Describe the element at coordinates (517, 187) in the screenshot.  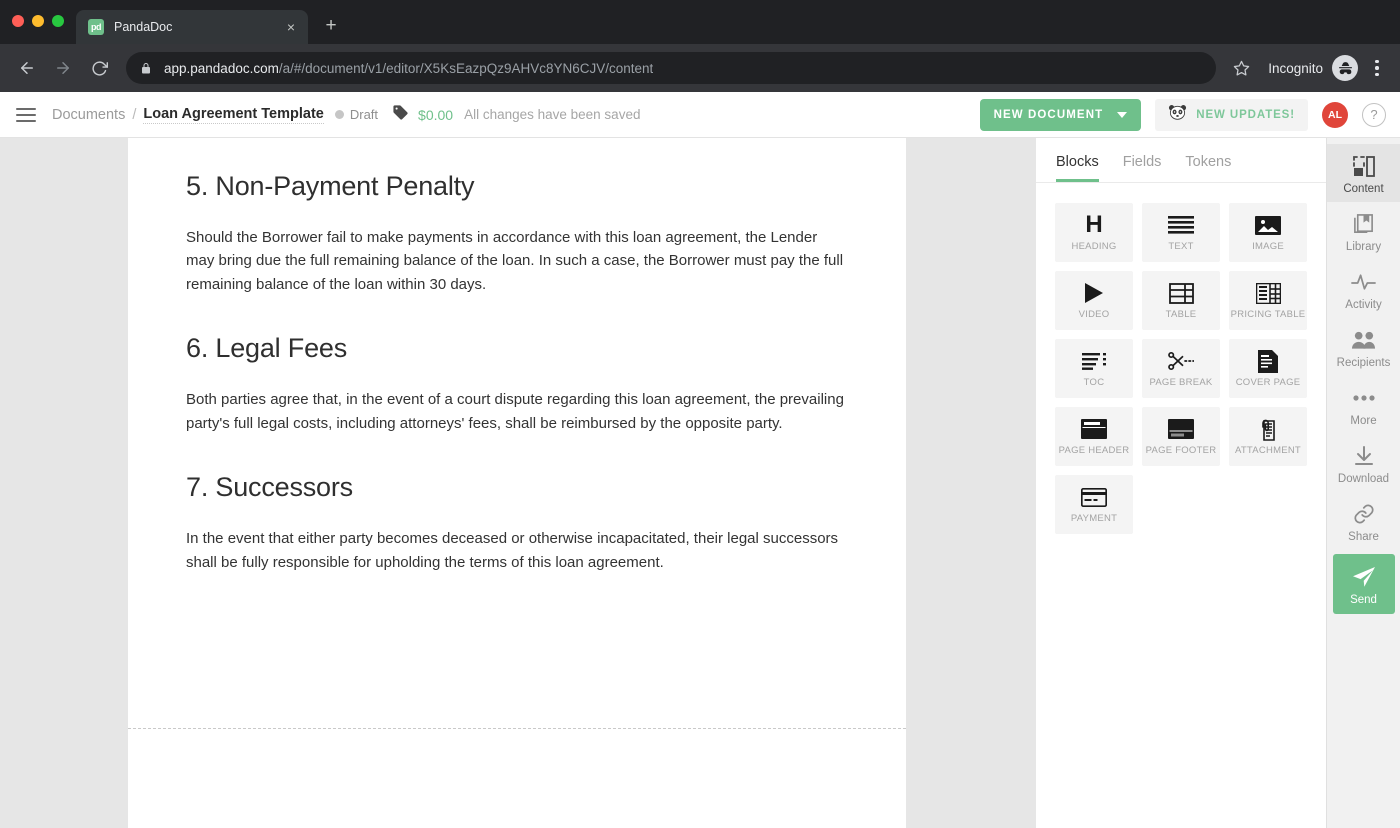
I see `section-heading: 5. Non-Payment Penalty` at that location.